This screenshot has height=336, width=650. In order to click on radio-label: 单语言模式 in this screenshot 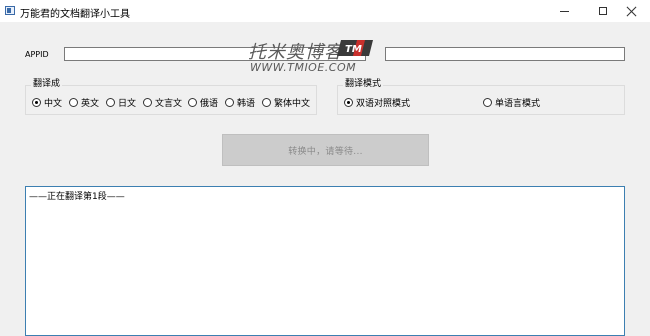, I will do `click(518, 104)`.